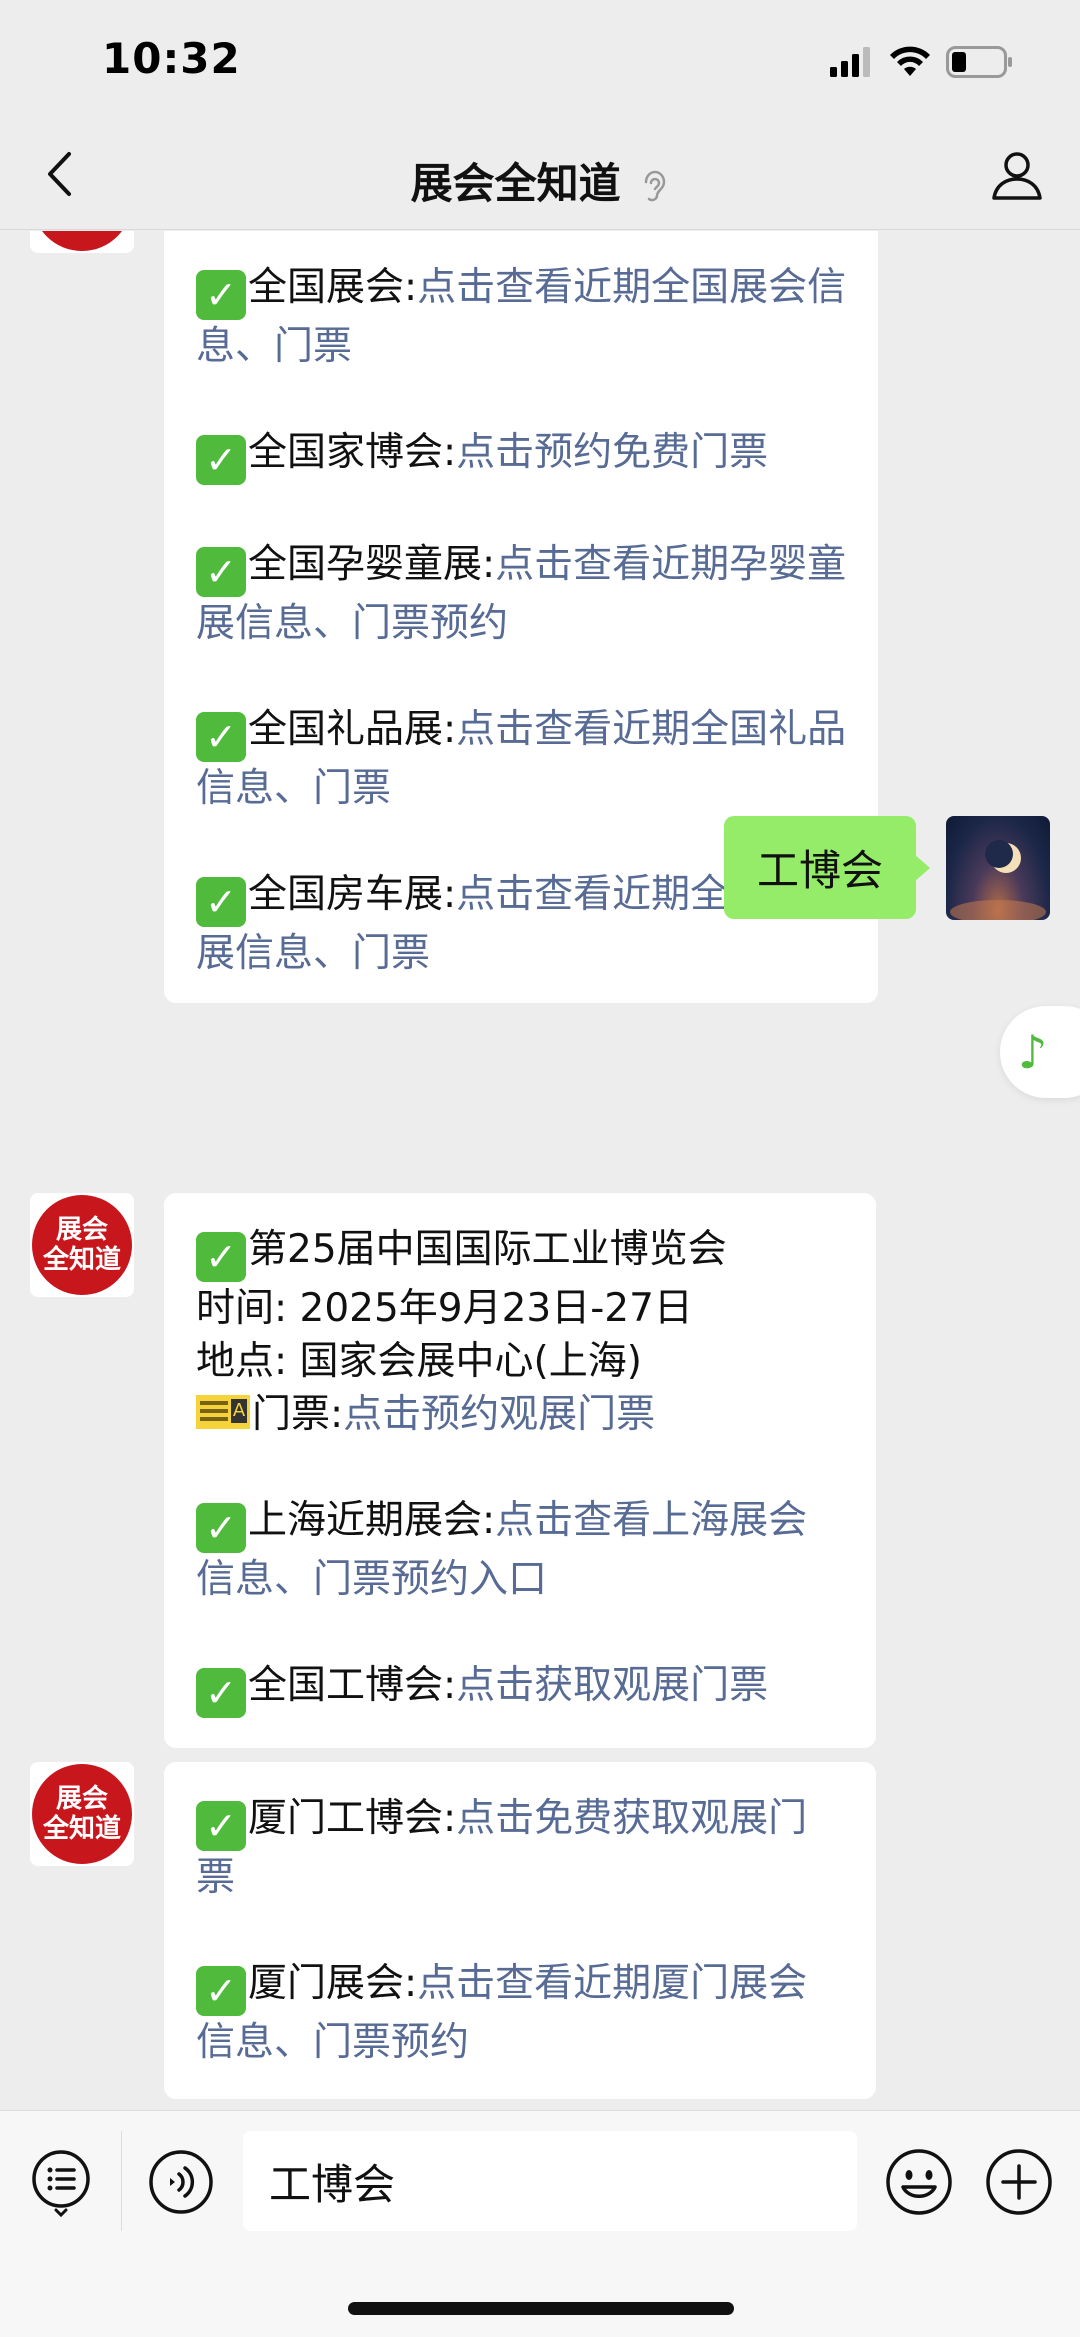  I want to click on person-icon, so click(1017, 176).